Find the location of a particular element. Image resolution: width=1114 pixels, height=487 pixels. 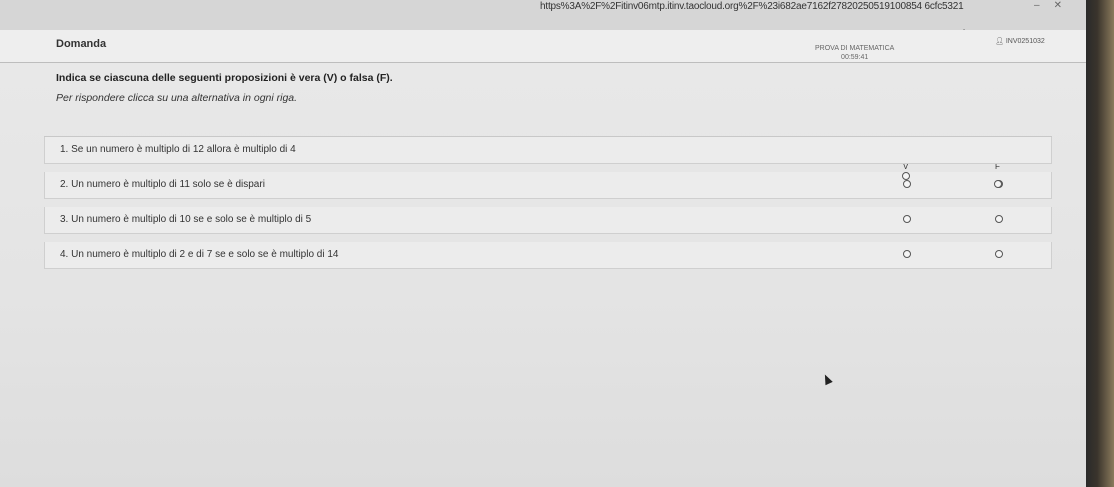

test-name: PROVA DI MATEMATICA is located at coordinates (855, 48).